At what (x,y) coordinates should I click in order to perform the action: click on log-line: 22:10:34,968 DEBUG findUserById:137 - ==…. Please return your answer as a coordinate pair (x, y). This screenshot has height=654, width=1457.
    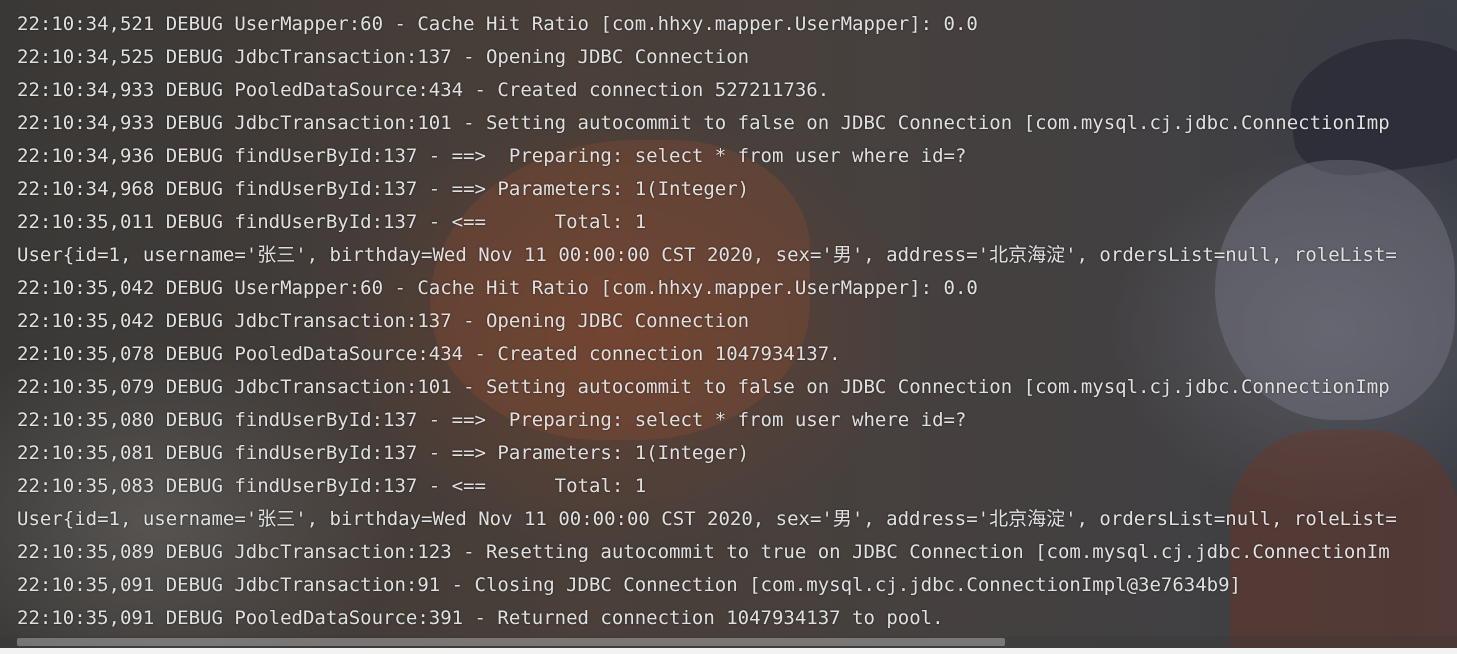
    Looking at the image, I should click on (383, 189).